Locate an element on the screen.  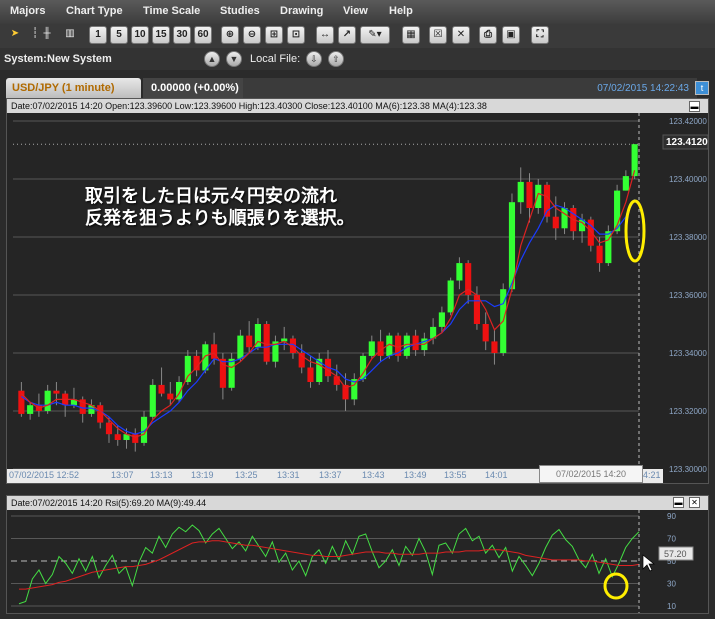
zoom-reset-icon: ⊡ is located at coordinates (296, 35).